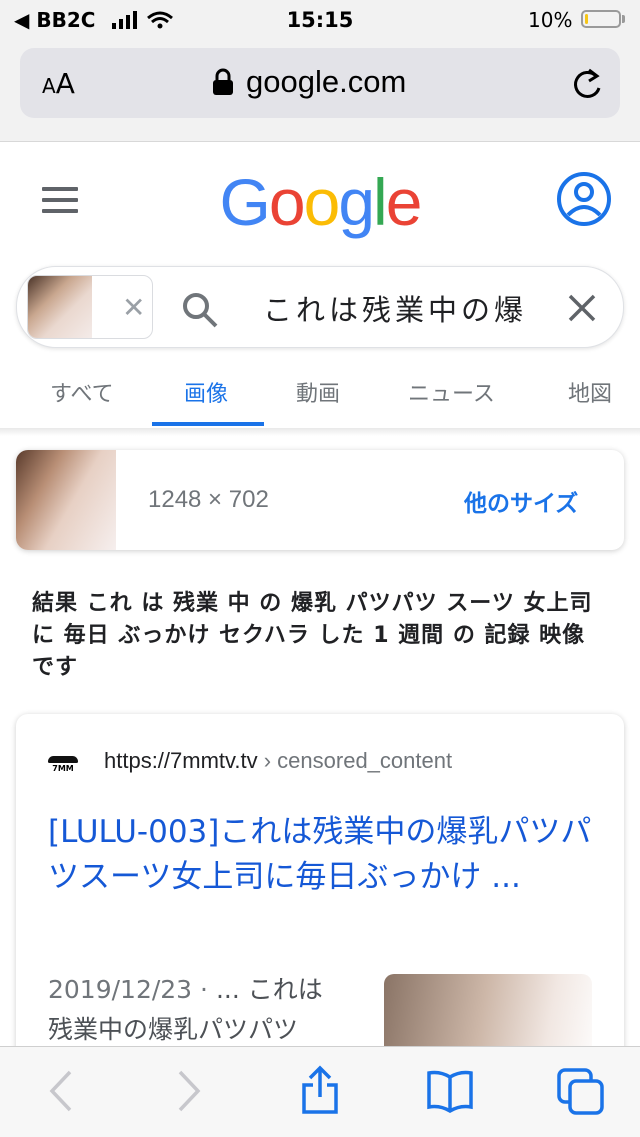  What do you see at coordinates (245, 202) in the screenshot?
I see `logo-letter-0: G` at bounding box center [245, 202].